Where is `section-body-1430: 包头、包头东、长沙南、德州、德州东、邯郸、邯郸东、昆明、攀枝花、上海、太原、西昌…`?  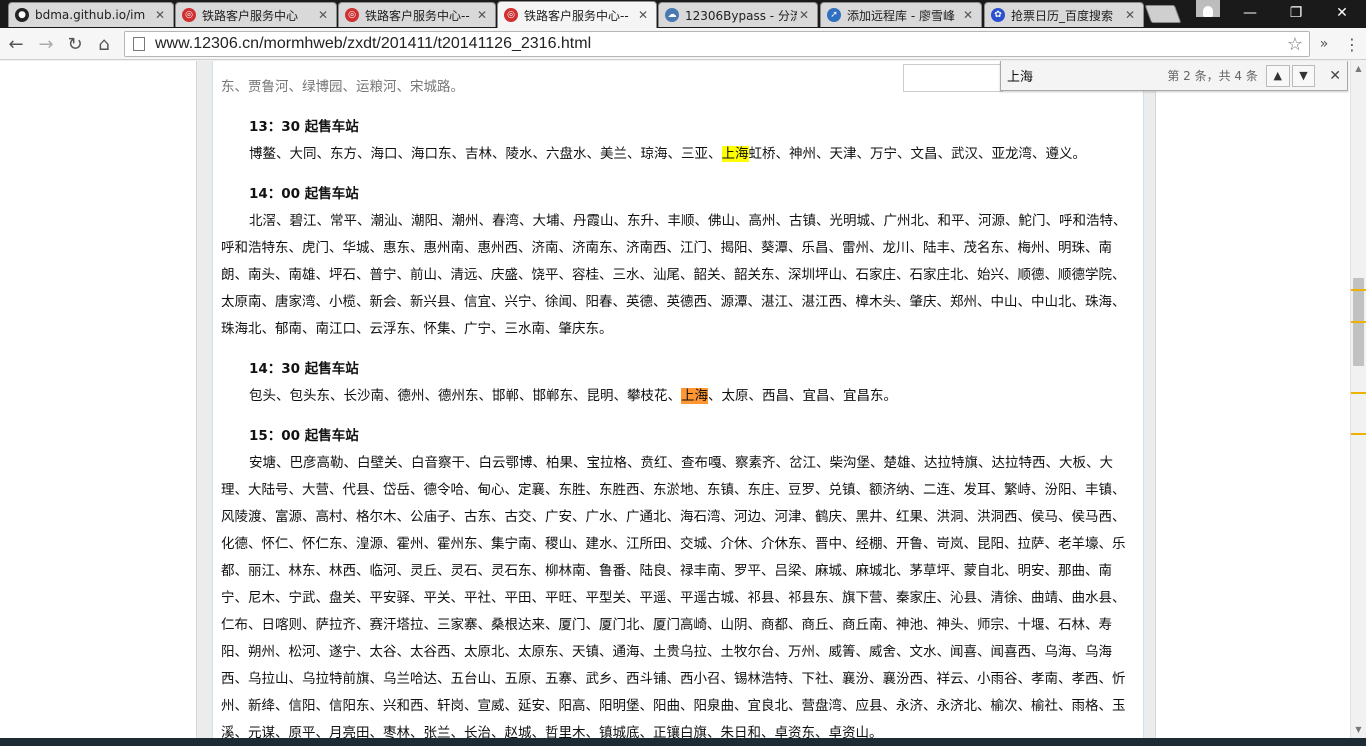
section-body-1430: 包头、包头东、长沙南、德州、德州东、邯郸、邯郸东、昆明、攀枝花、上海、太原、西昌… is located at coordinates (573, 396).